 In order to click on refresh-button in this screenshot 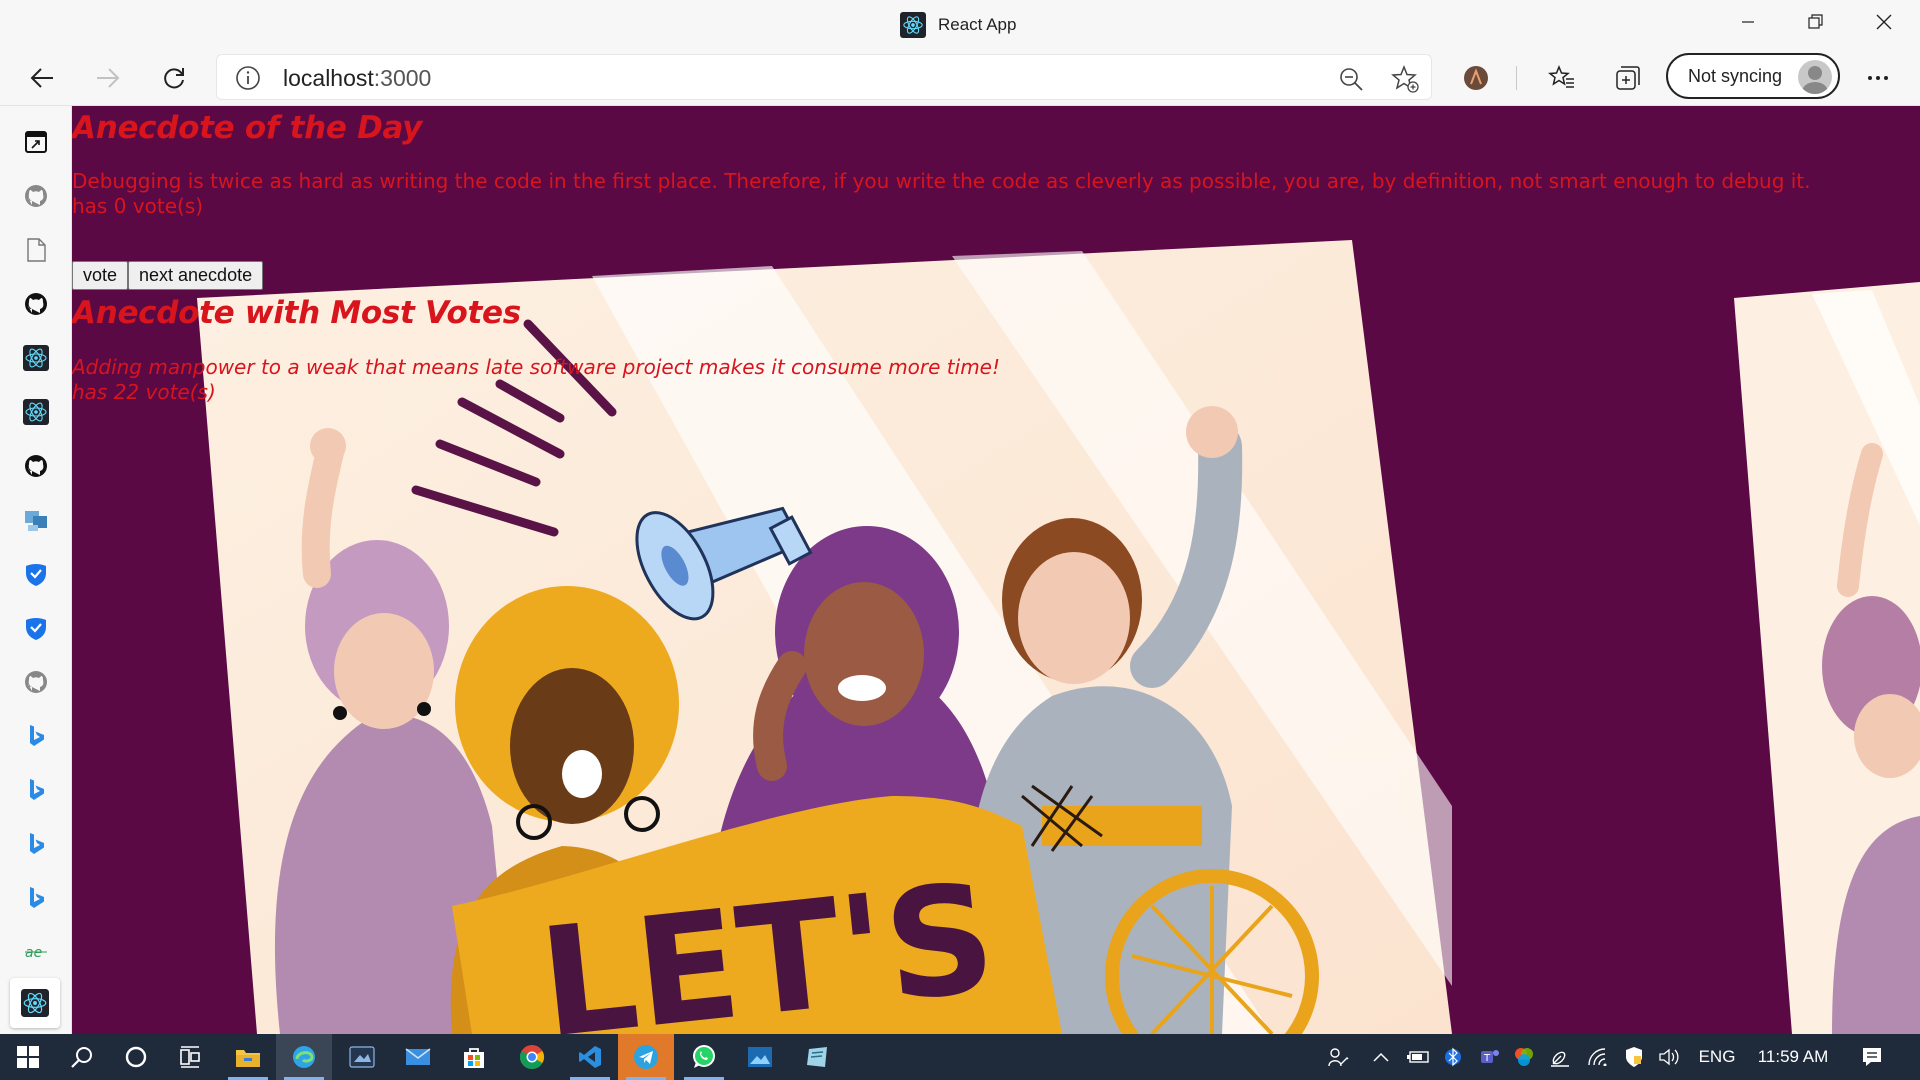, I will do `click(174, 78)`.